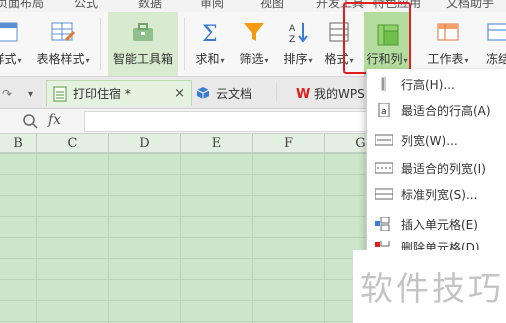 The width and height of the screenshot is (506, 323). I want to click on column-header-d: D, so click(145, 143).